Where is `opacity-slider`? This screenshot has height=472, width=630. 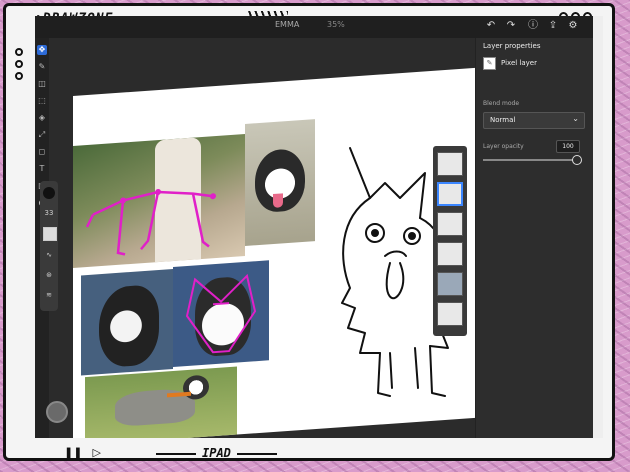
opacity-slider is located at coordinates (529, 160).